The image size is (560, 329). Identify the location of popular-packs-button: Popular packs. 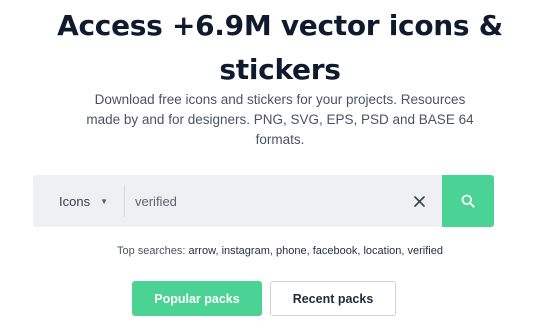
(197, 298).